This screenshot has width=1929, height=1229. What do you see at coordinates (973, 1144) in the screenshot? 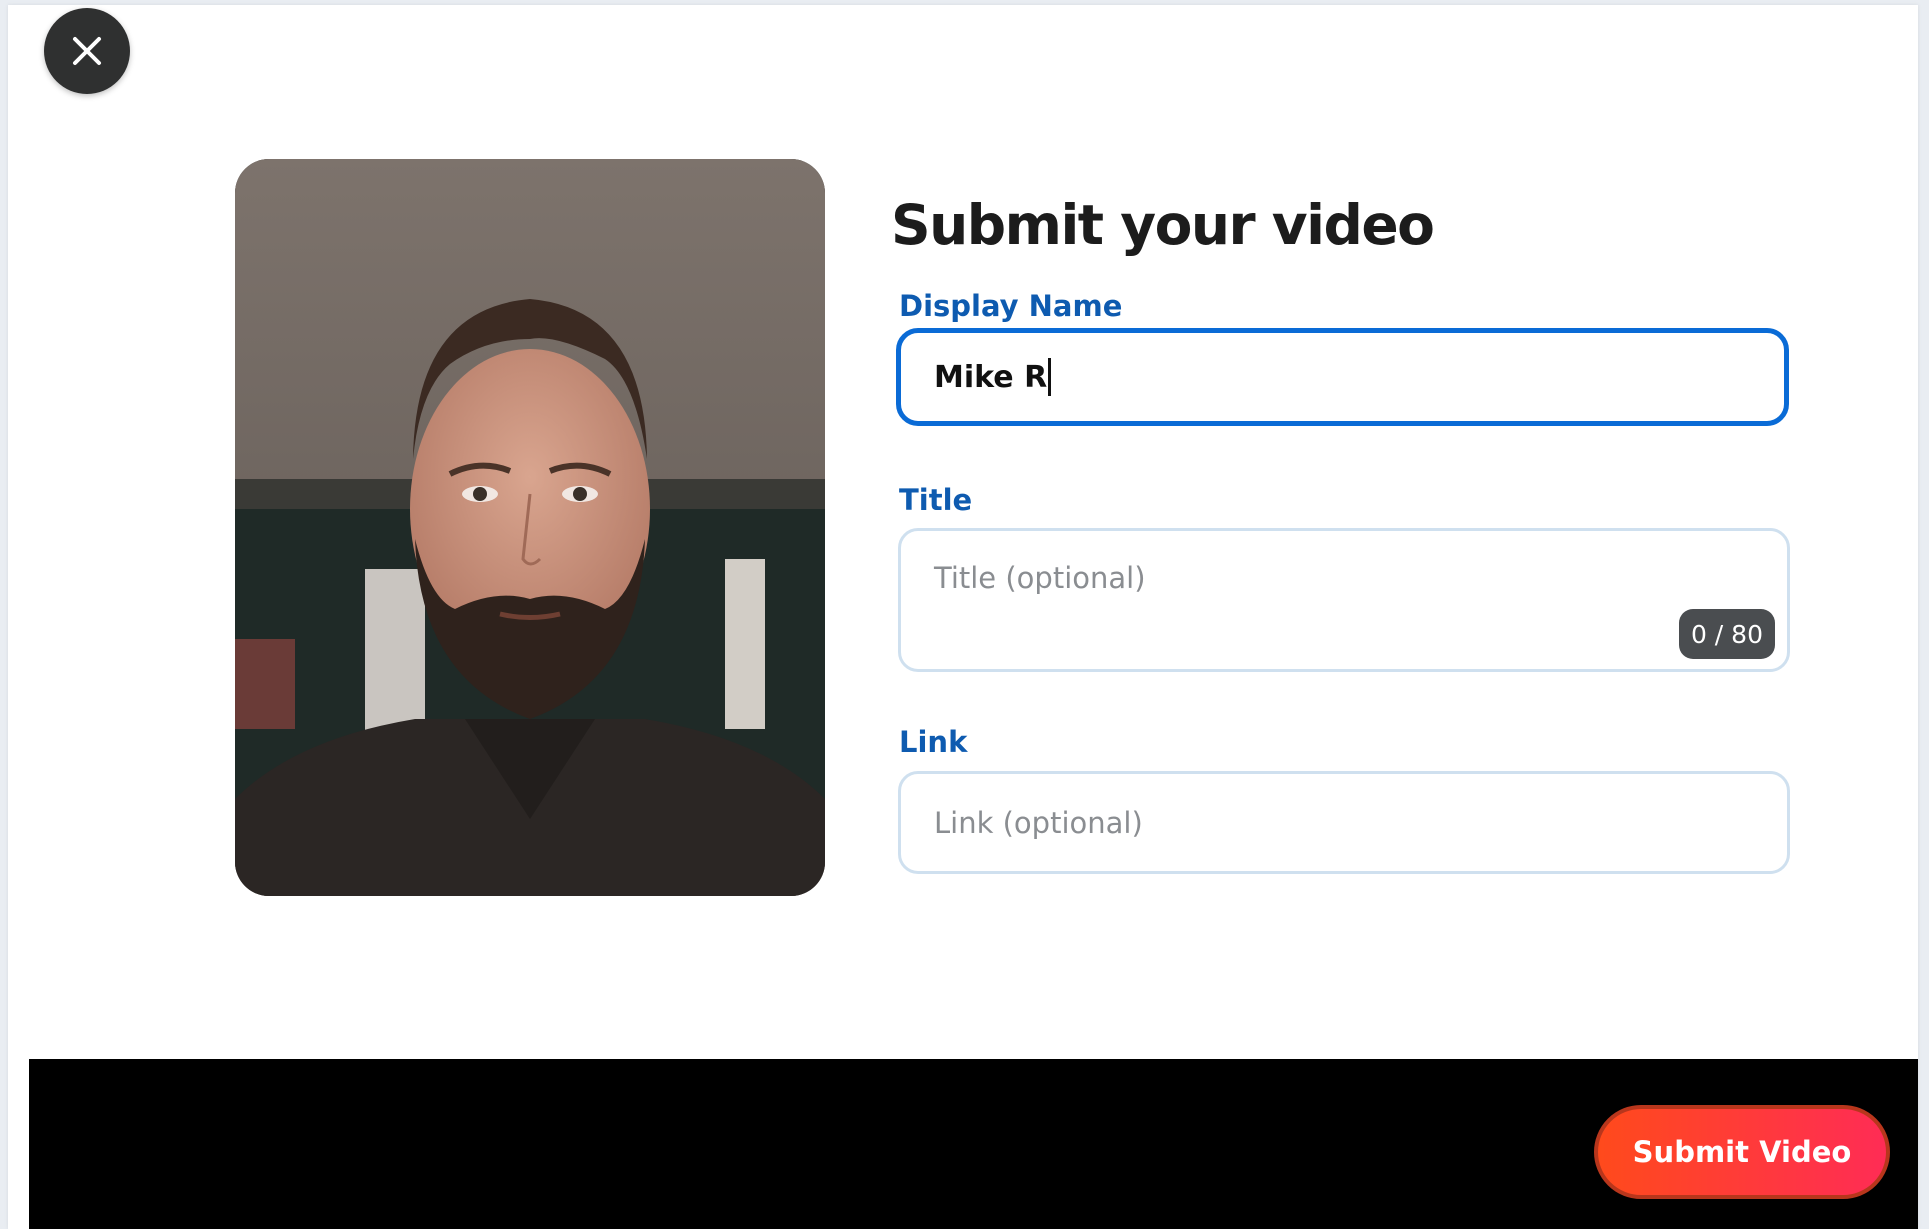
I see `modal-footer: Submit Video` at bounding box center [973, 1144].